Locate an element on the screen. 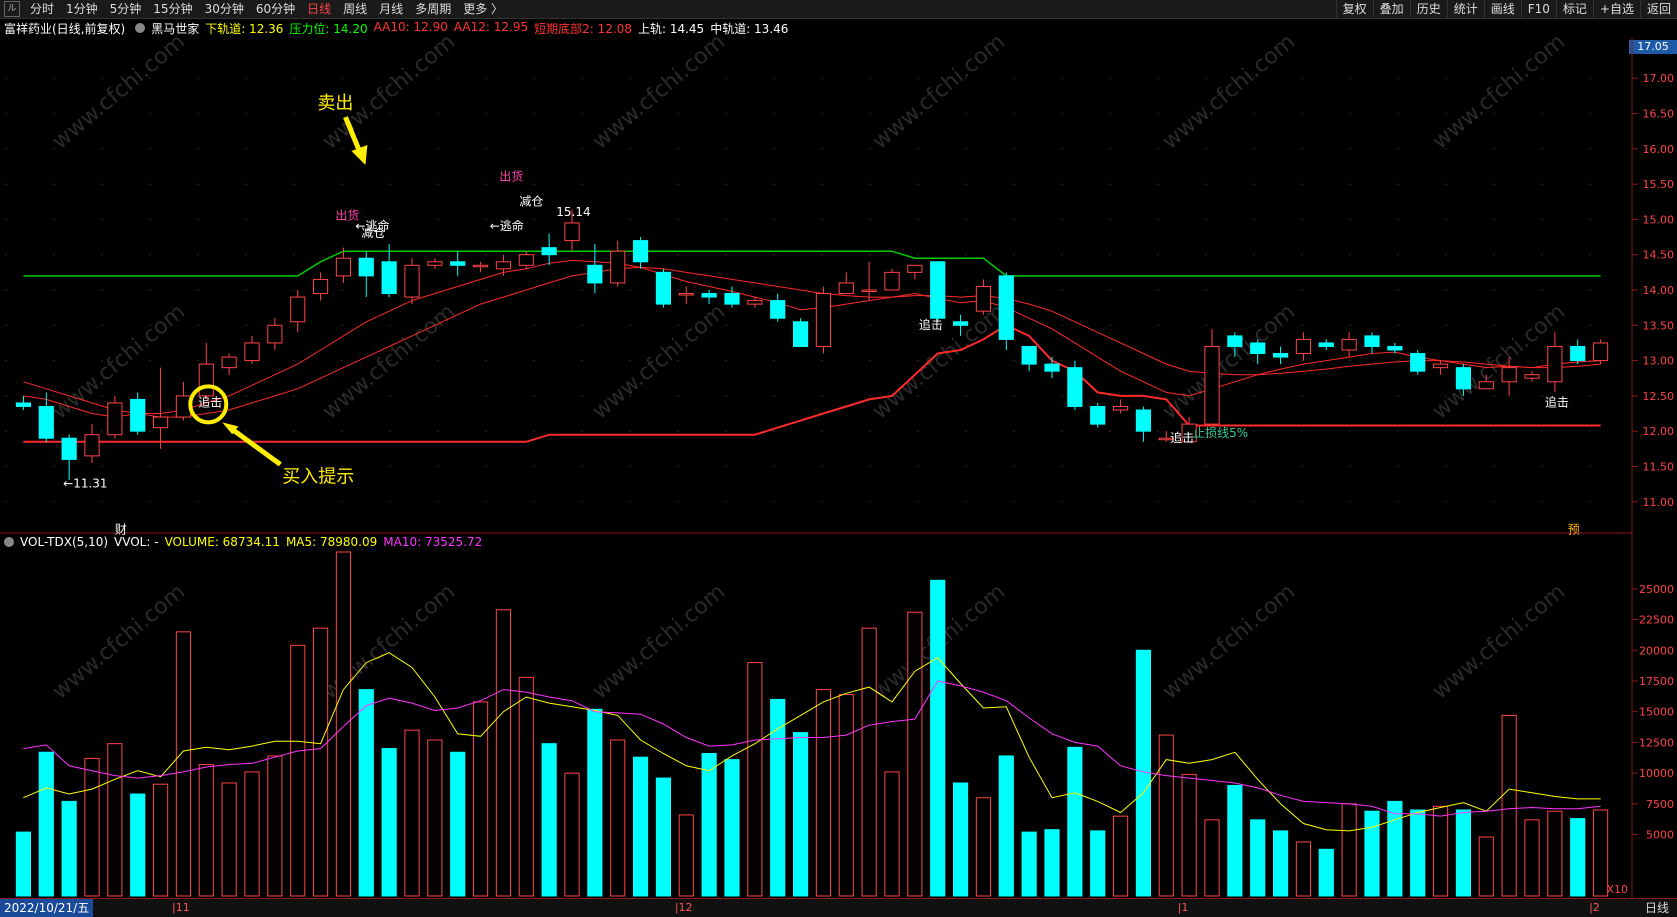 The height and width of the screenshot is (917, 1677). cai-marker: 财 is located at coordinates (121, 530).